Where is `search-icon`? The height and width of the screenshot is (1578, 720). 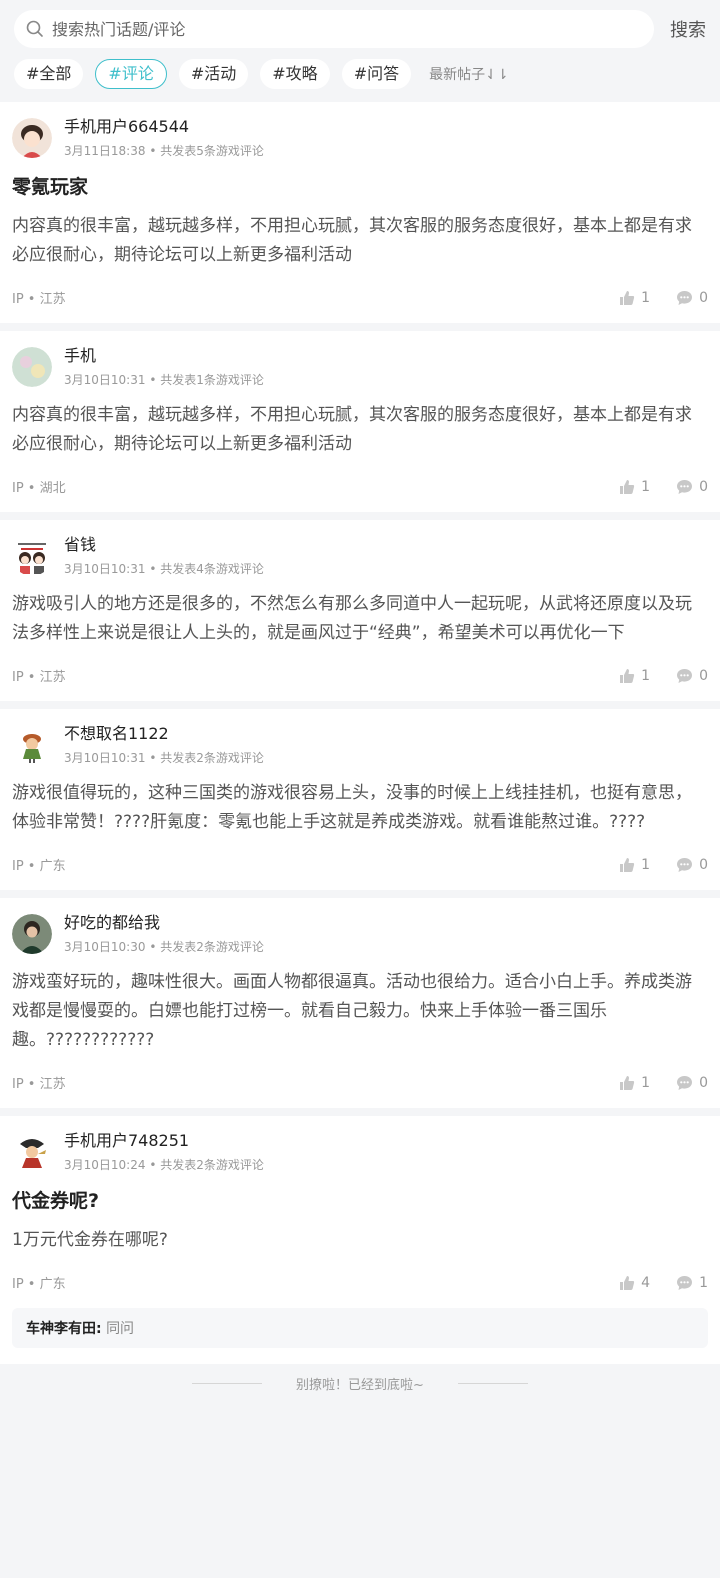 search-icon is located at coordinates (34, 28).